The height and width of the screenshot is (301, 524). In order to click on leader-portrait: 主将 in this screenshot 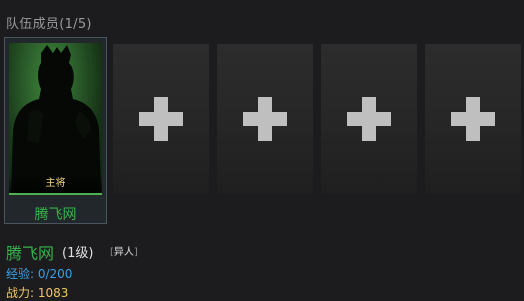, I will do `click(55, 119)`.